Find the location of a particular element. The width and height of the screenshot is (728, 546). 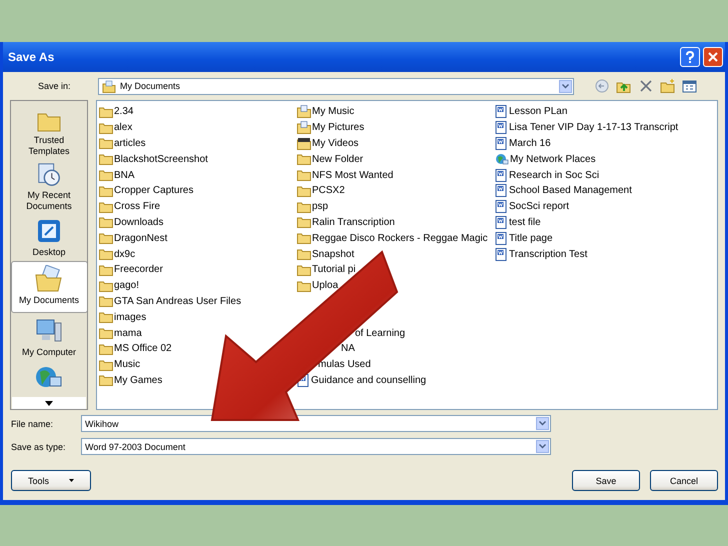

help-button is located at coordinates (690, 57).